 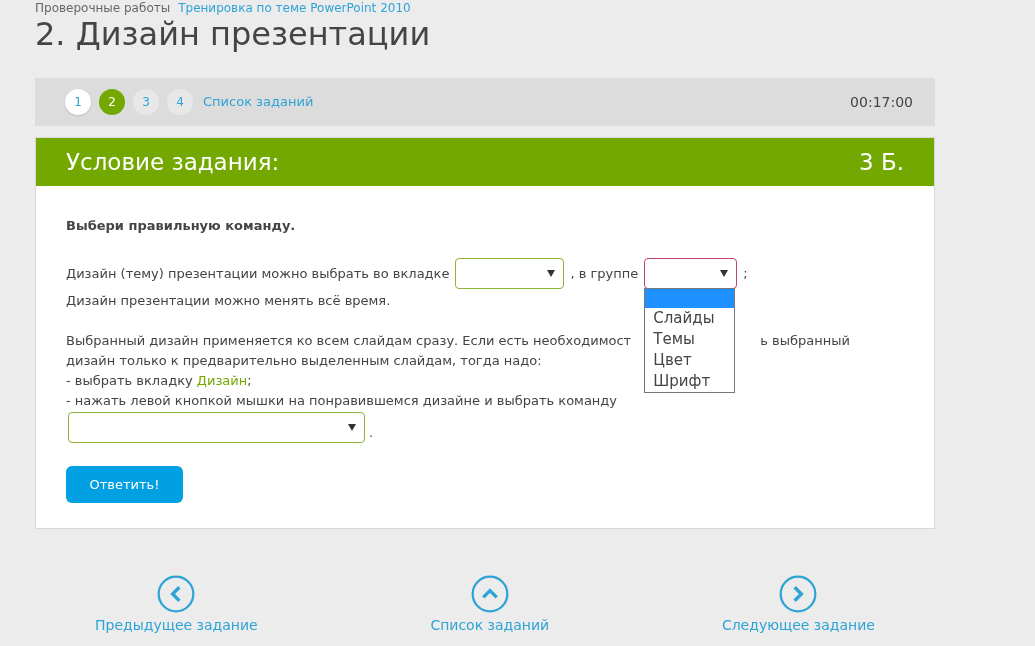 I want to click on step-button: 1, so click(x=78, y=102).